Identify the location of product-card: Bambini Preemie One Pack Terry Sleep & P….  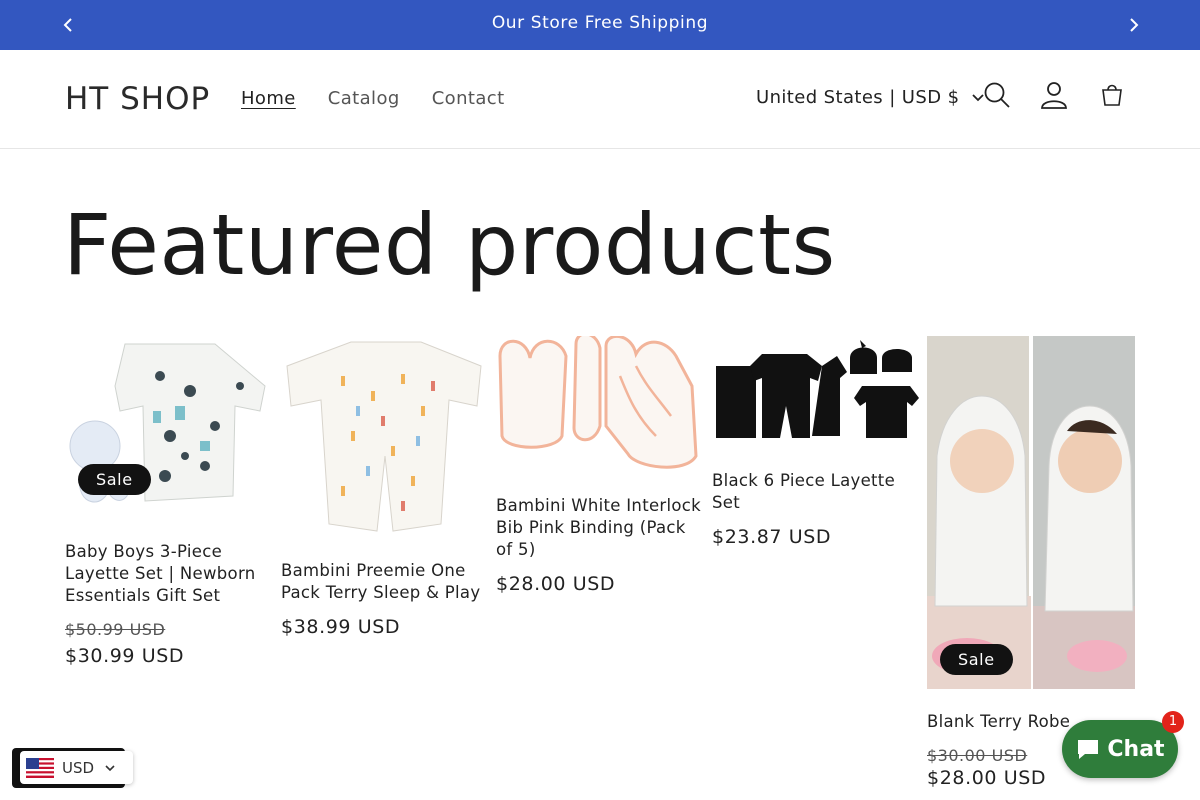
(384, 487).